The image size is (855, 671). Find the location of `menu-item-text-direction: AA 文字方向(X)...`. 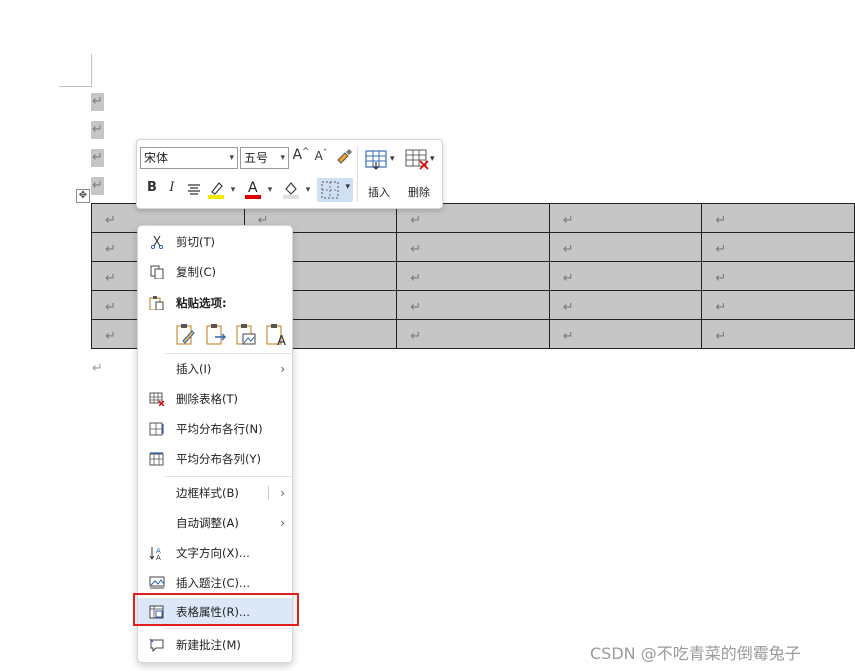

menu-item-text-direction: AA 文字方向(X)... is located at coordinates (215, 553).